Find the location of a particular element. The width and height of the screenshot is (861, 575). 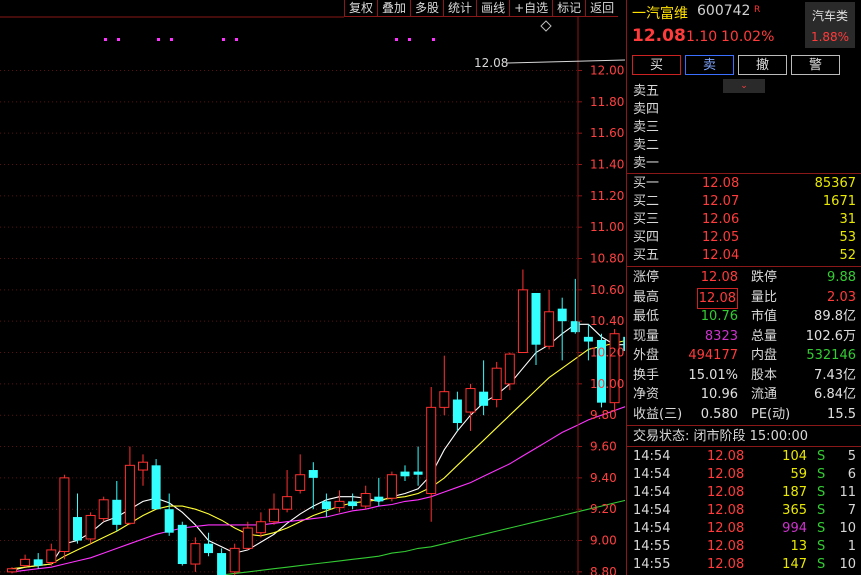

bid-label: 买四 is located at coordinates (646, 237).